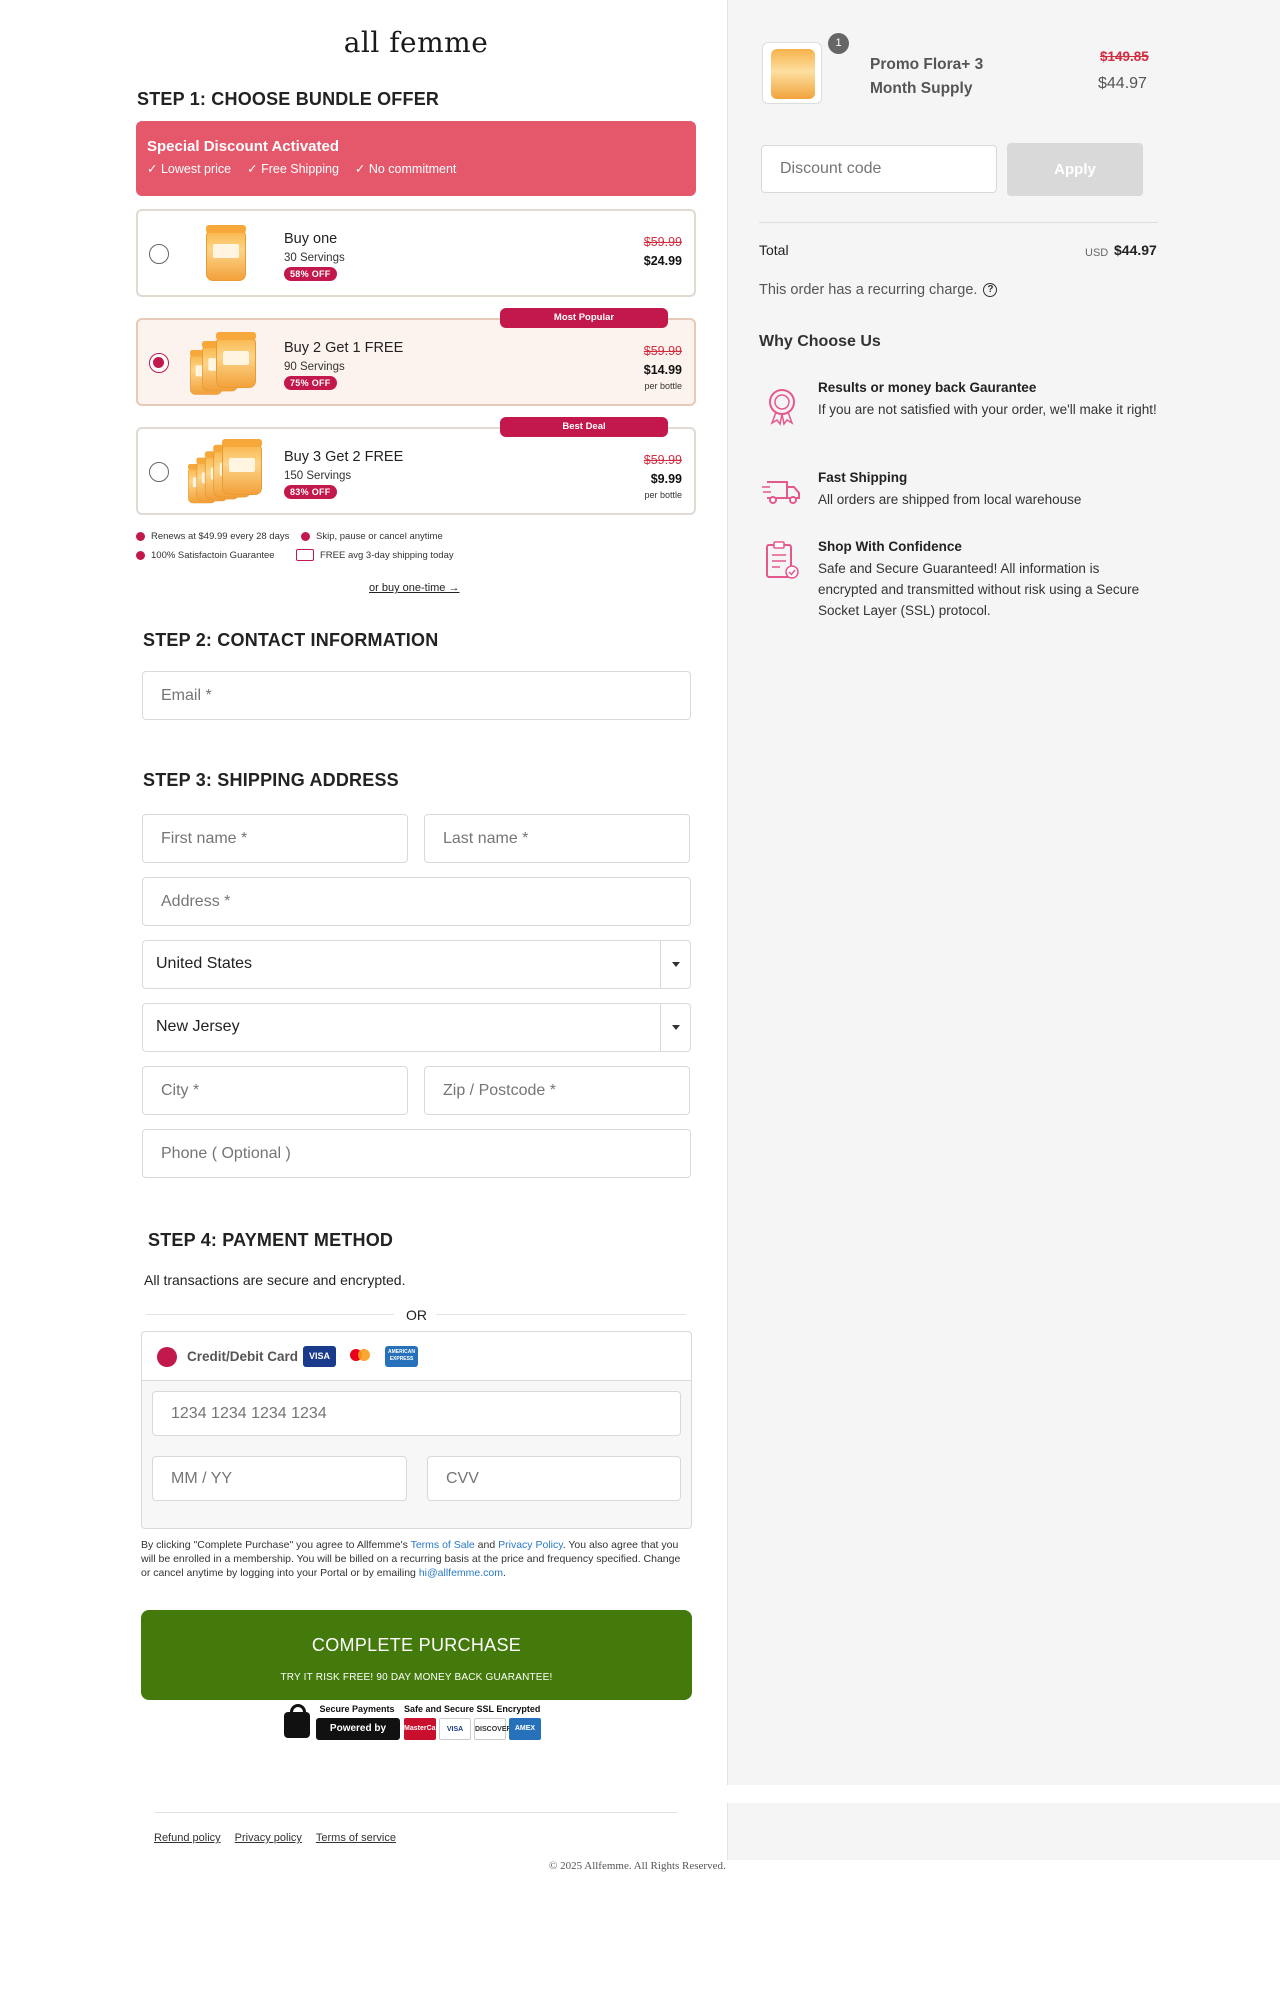 This screenshot has width=1280, height=2000. Describe the element at coordinates (293, 169) in the screenshot. I see `banner-item: ✓ Free Shipping` at that location.